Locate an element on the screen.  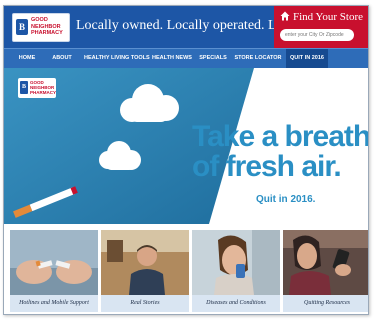
tile-quitting-resources: Quitting Resources is located at coordinates (325, 271).